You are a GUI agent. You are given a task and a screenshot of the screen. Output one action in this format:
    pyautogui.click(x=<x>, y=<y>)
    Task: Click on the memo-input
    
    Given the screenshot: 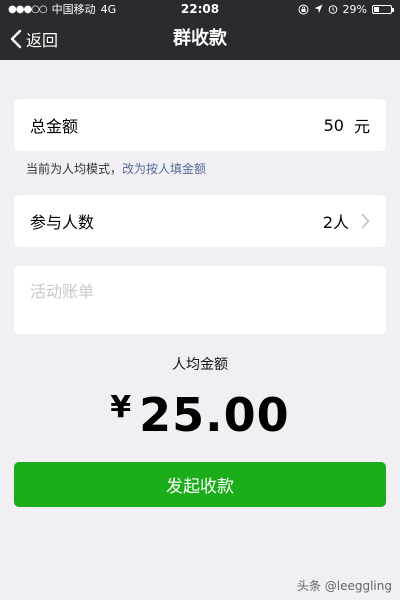 What is the action you would take?
    pyautogui.click(x=200, y=291)
    